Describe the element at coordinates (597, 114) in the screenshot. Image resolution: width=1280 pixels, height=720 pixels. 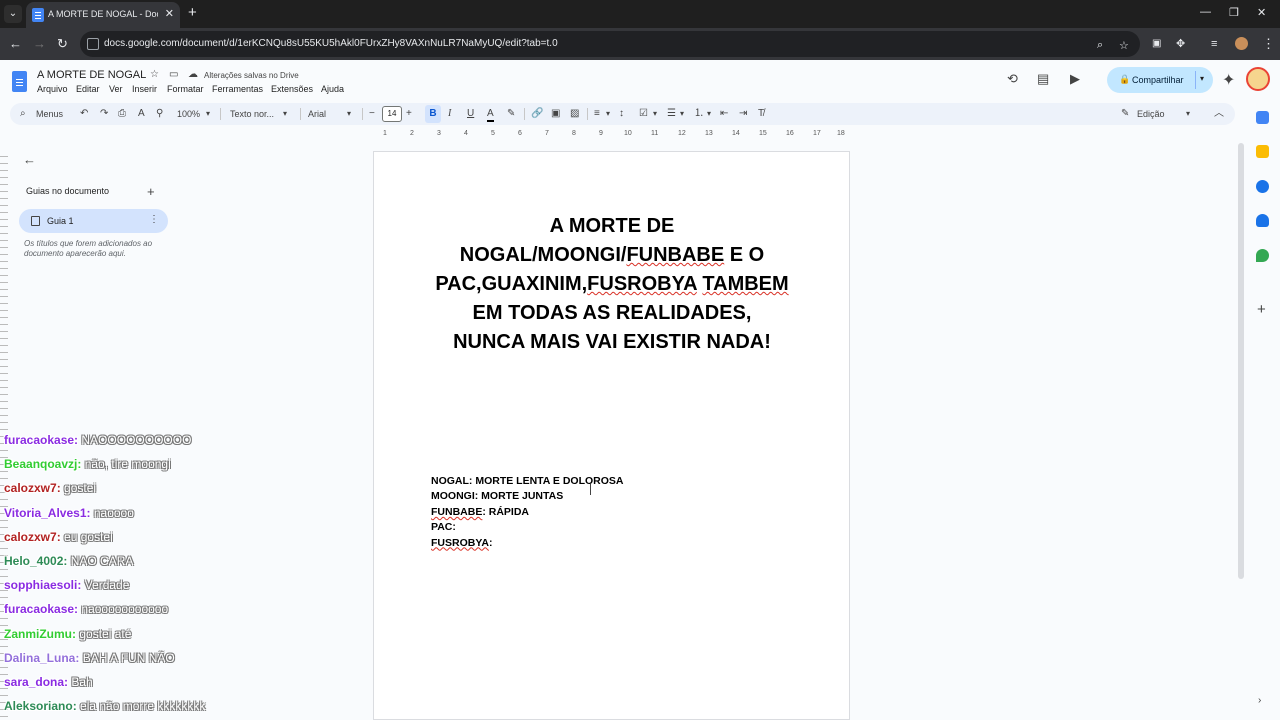
I see `align-icon: ≡` at that location.